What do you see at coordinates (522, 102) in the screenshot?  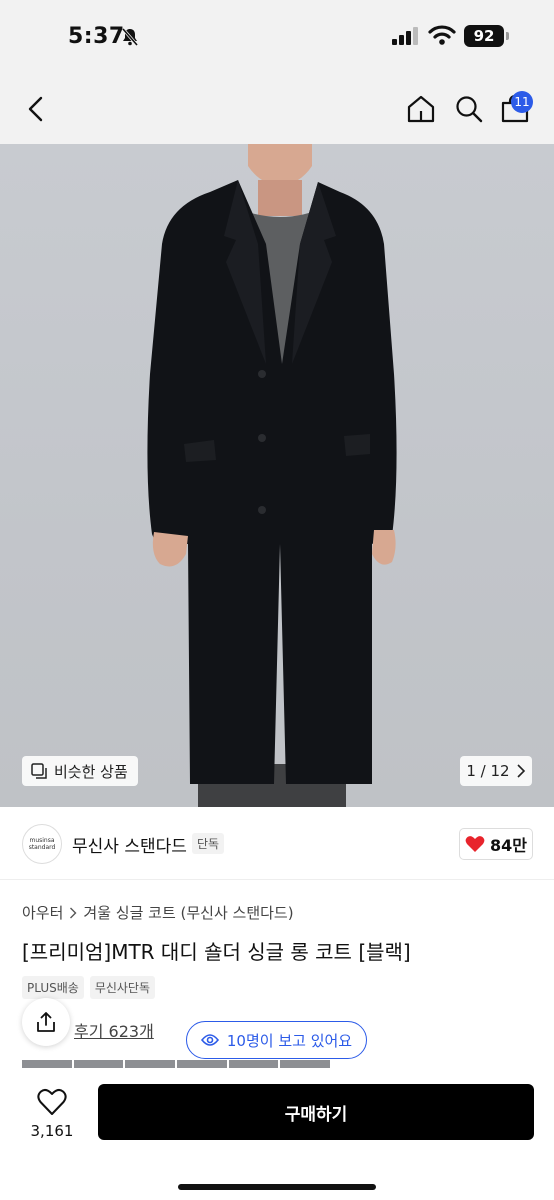 I see `cart-count-badge: 11` at bounding box center [522, 102].